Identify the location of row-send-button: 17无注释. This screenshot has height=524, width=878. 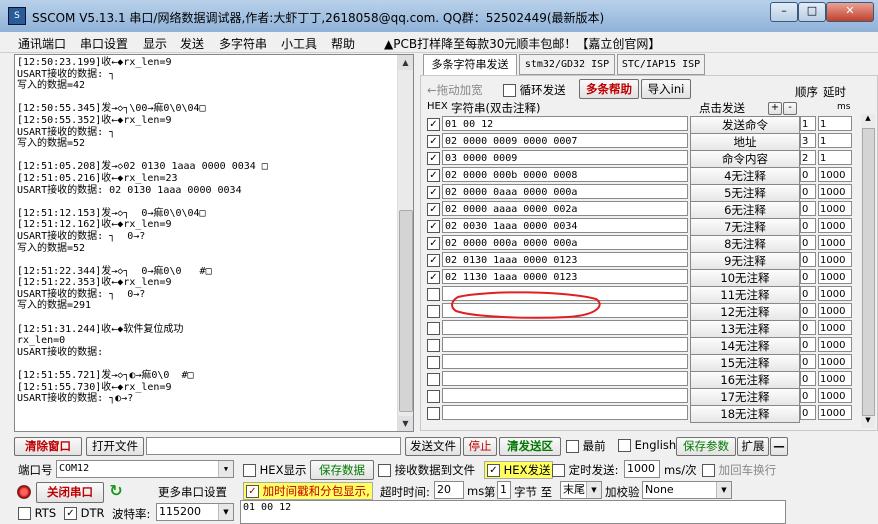
(745, 397).